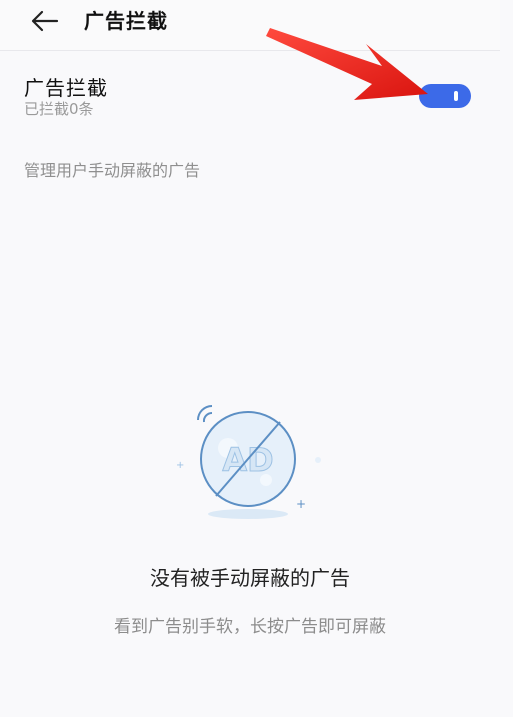 This screenshot has width=513, height=717. I want to click on ad-block-toggle, so click(445, 96).